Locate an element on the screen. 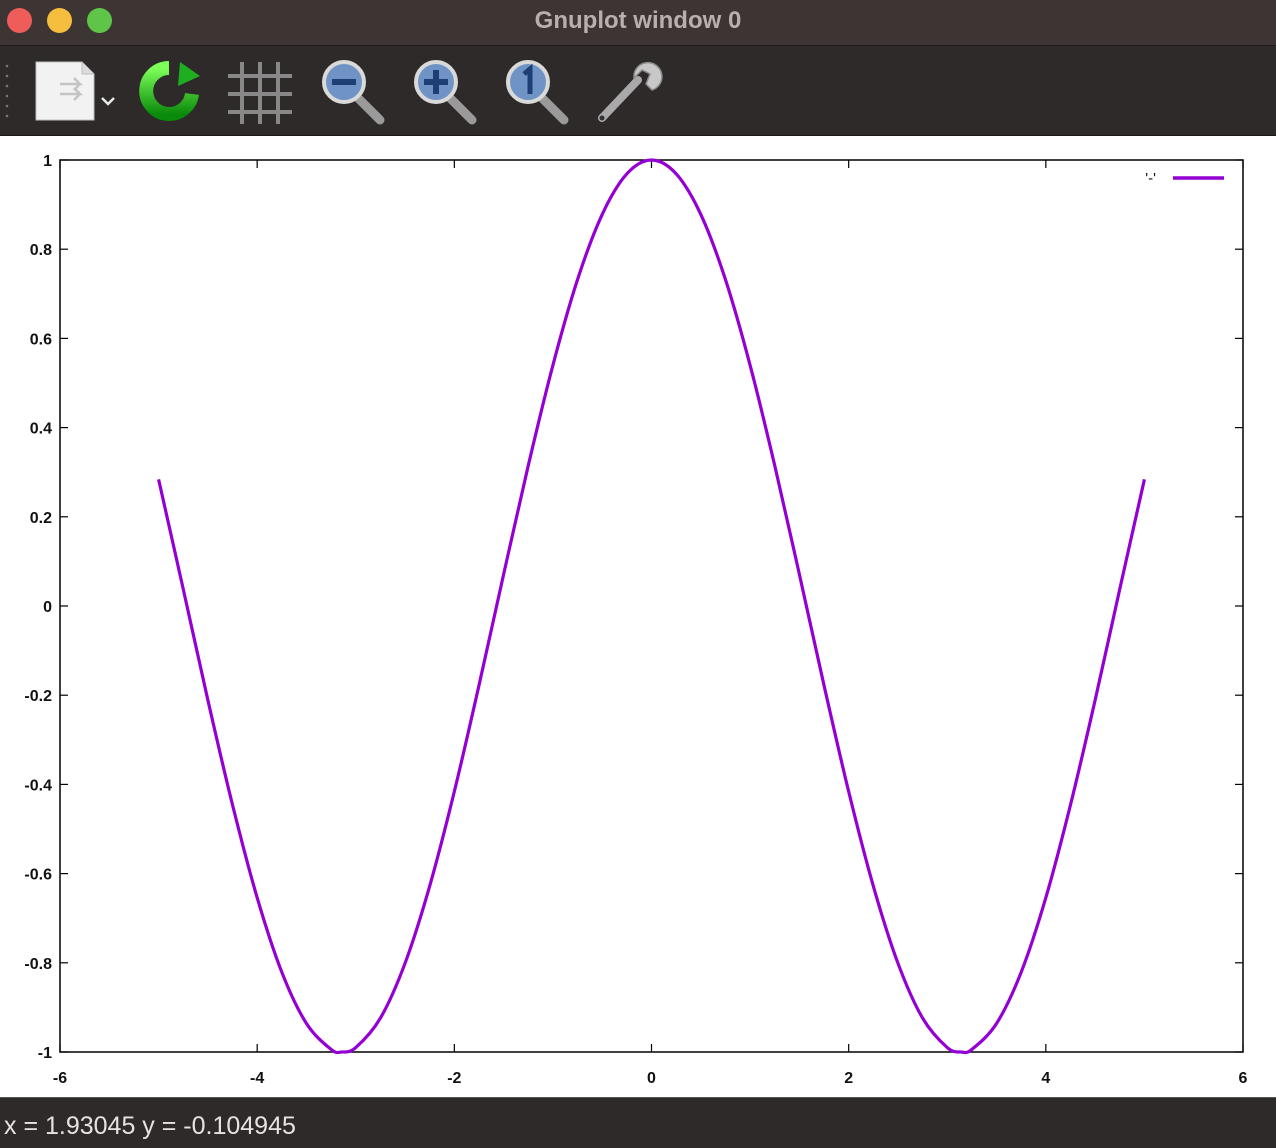  window-title: Gnuplot window 0 is located at coordinates (638, 20).